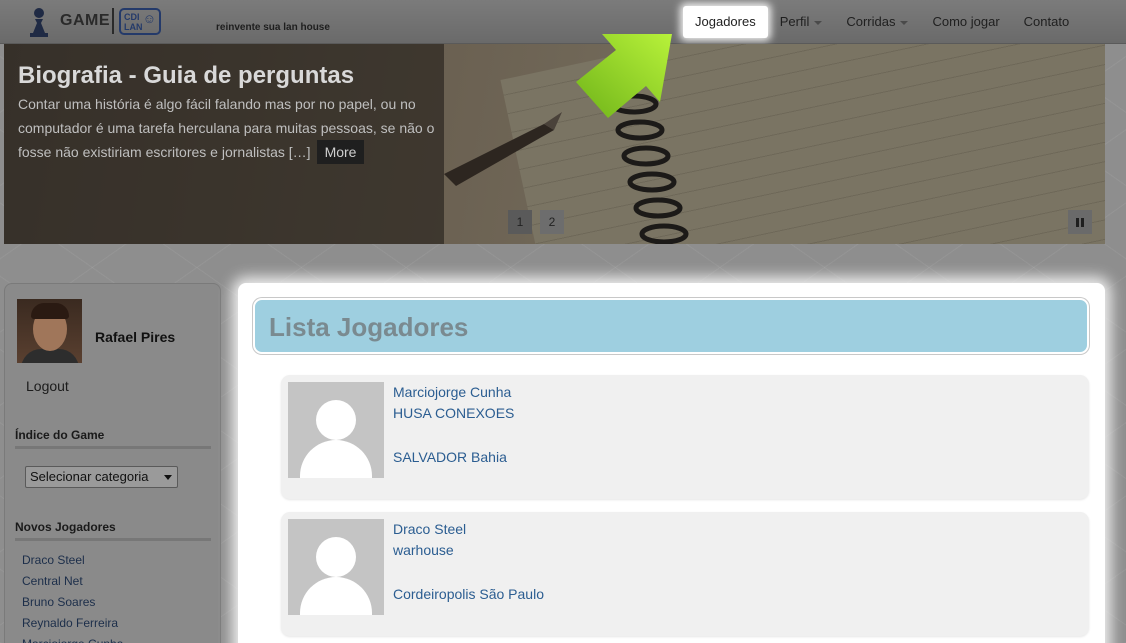 This screenshot has width=1126, height=643. I want to click on list-item: Marciojorge Cunha, so click(72, 638).